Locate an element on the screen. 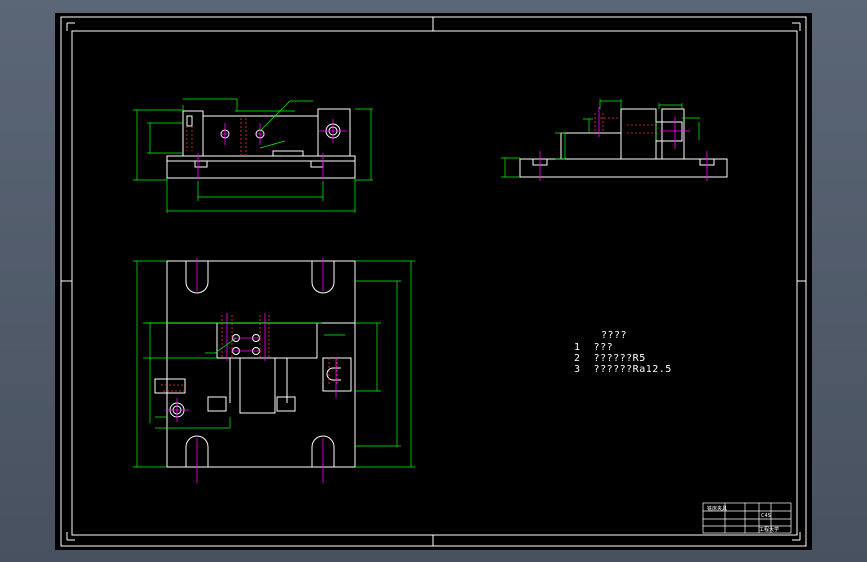  side-view is located at coordinates (614, 140).